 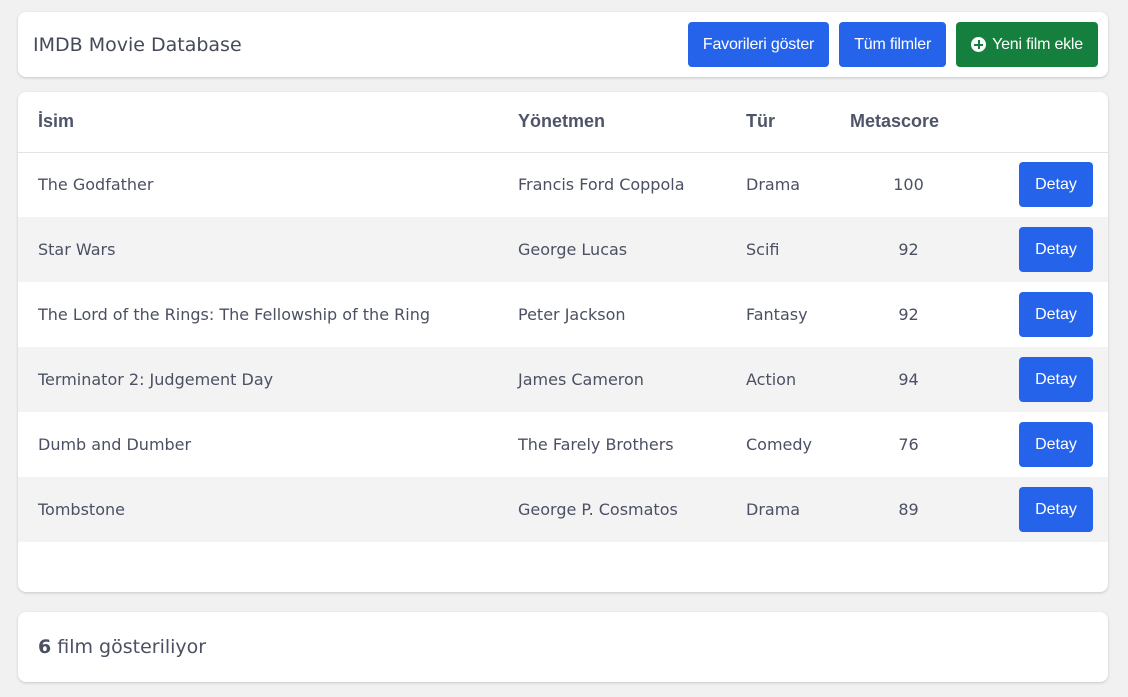 I want to click on movie-director: James Cameron, so click(x=581, y=379).